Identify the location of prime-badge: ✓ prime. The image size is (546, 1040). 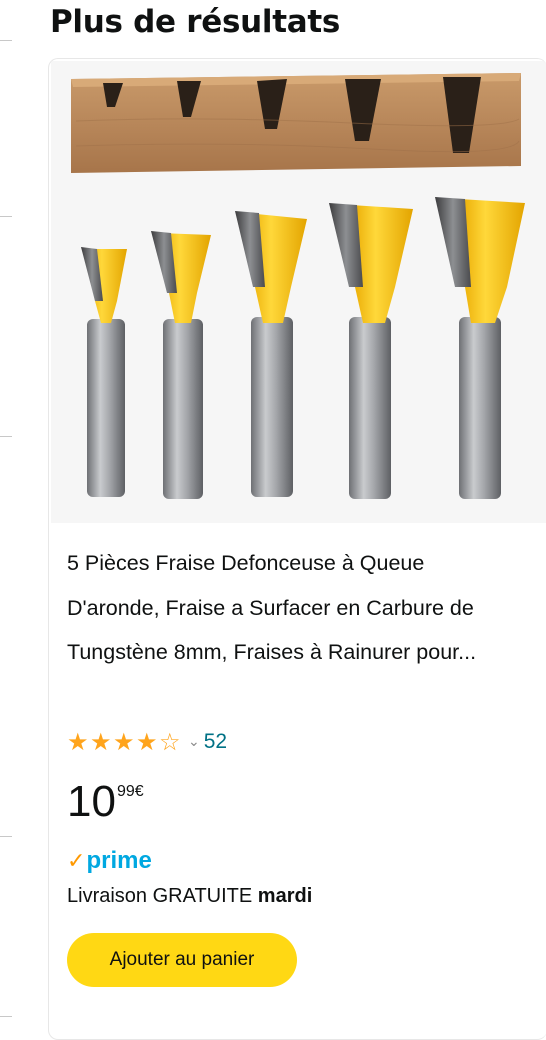
(109, 861).